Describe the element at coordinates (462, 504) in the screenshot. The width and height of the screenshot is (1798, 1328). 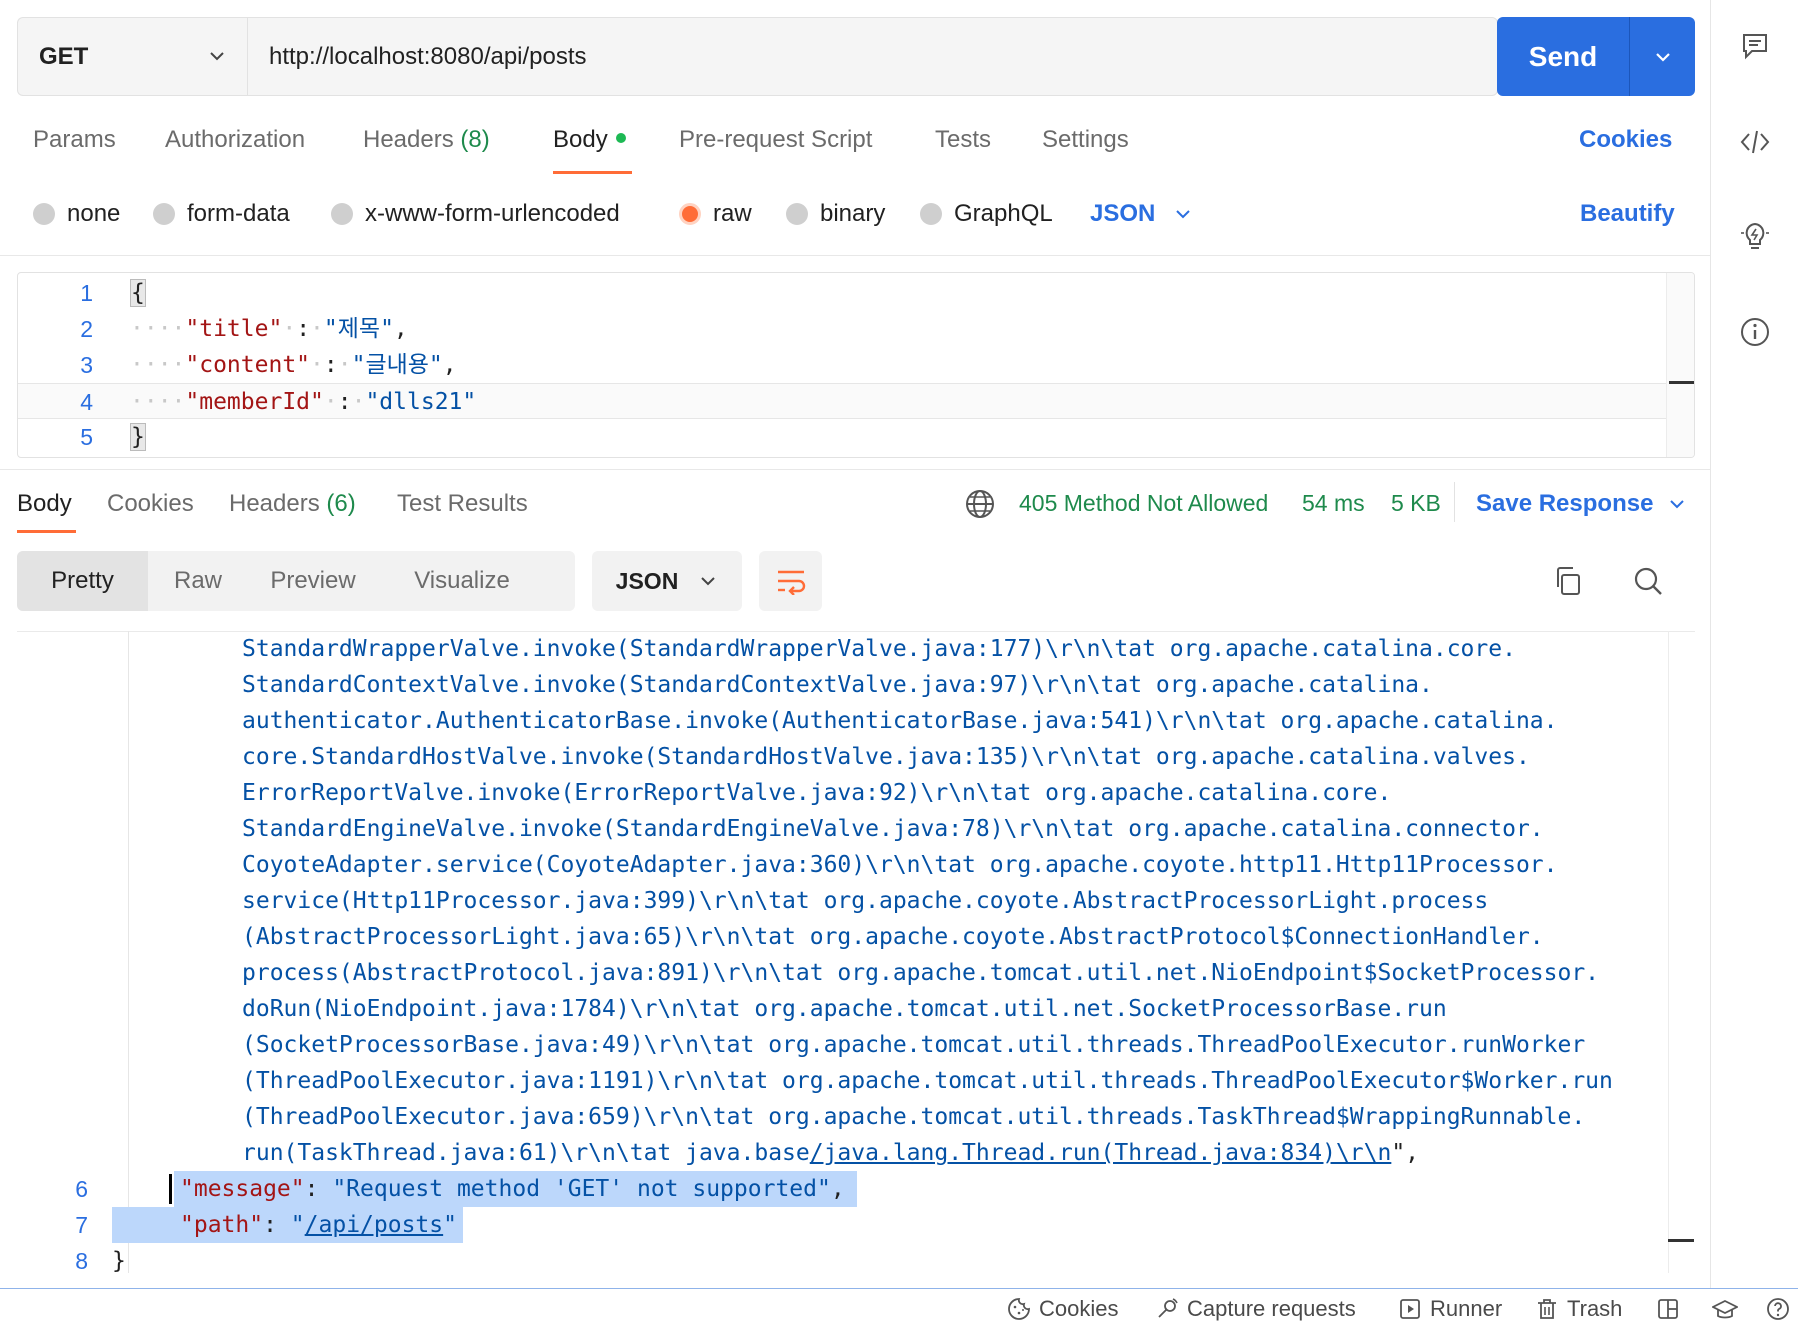
I see `resp-tab-test-results: Test Results` at that location.